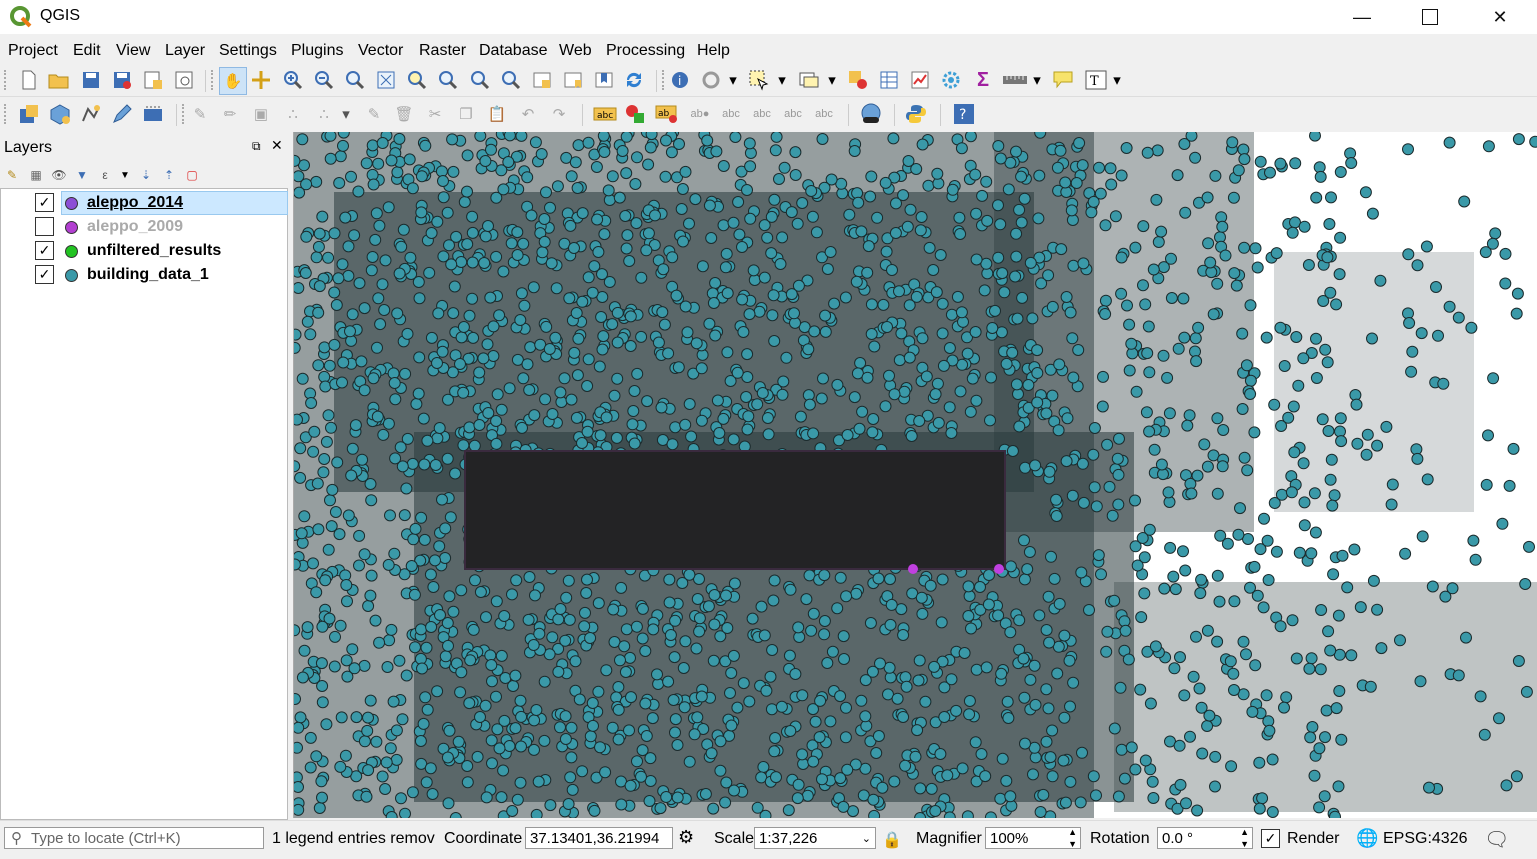  Describe the element at coordinates (146, 175) in the screenshot. I see `expand-all-icon: ⇣` at that location.